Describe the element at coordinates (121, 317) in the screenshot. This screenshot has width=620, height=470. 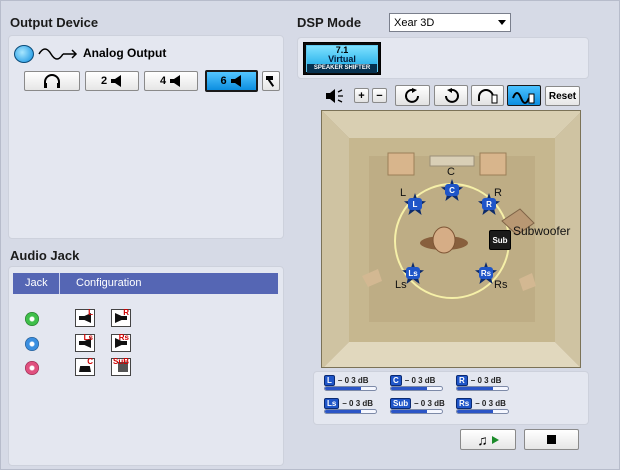
I see `config-icon-R: R` at that location.